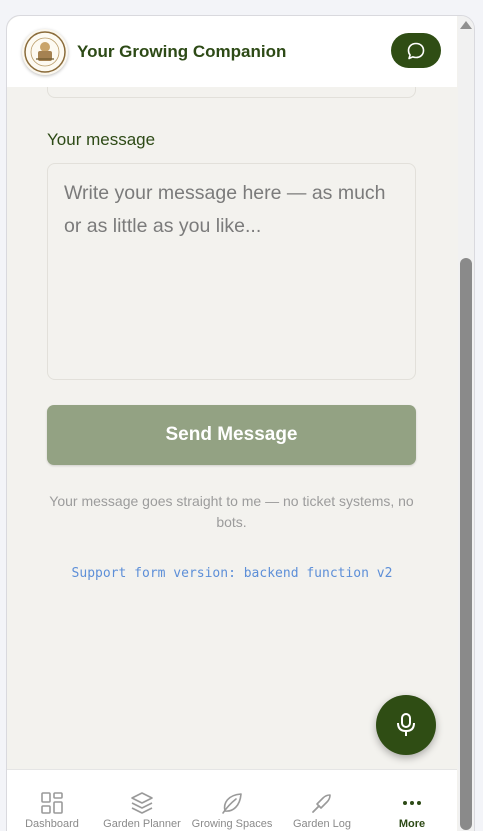  I want to click on message-label: Your message, so click(101, 139).